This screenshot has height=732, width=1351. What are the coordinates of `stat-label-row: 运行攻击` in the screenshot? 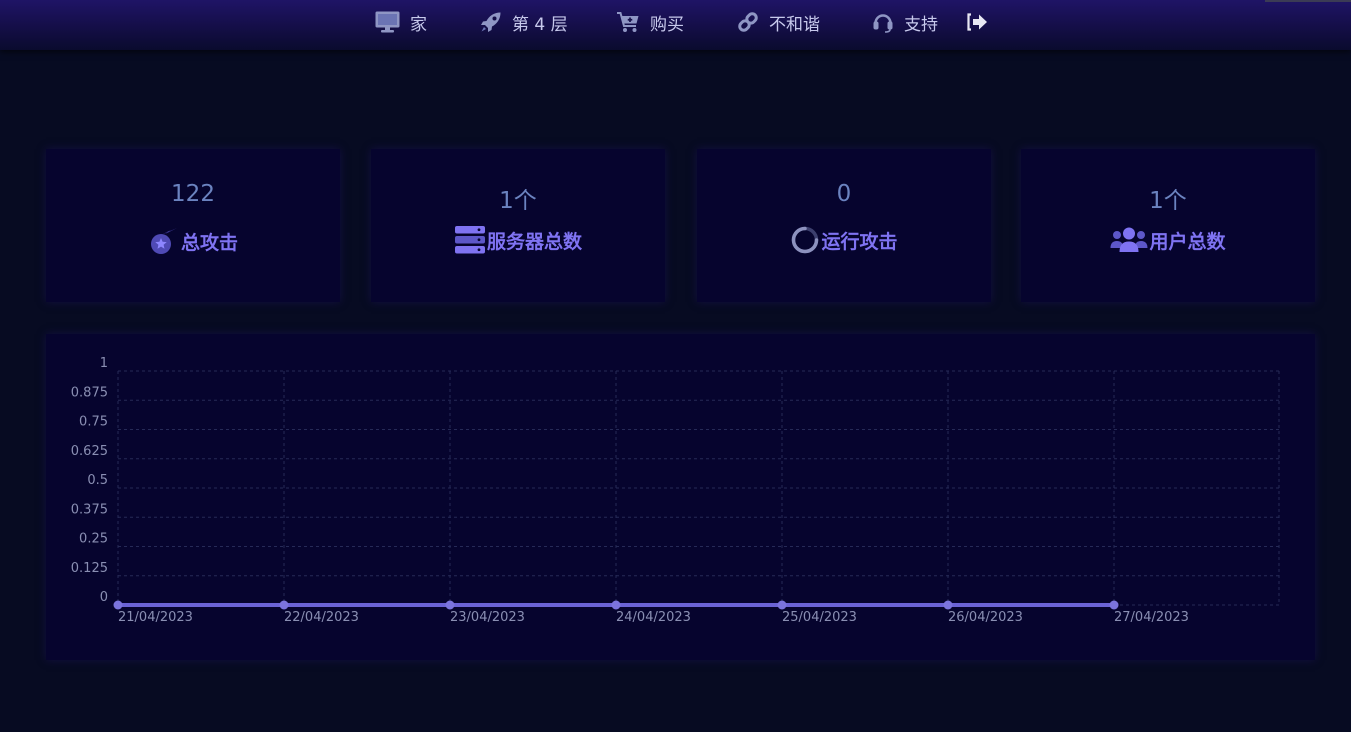 It's located at (844, 240).